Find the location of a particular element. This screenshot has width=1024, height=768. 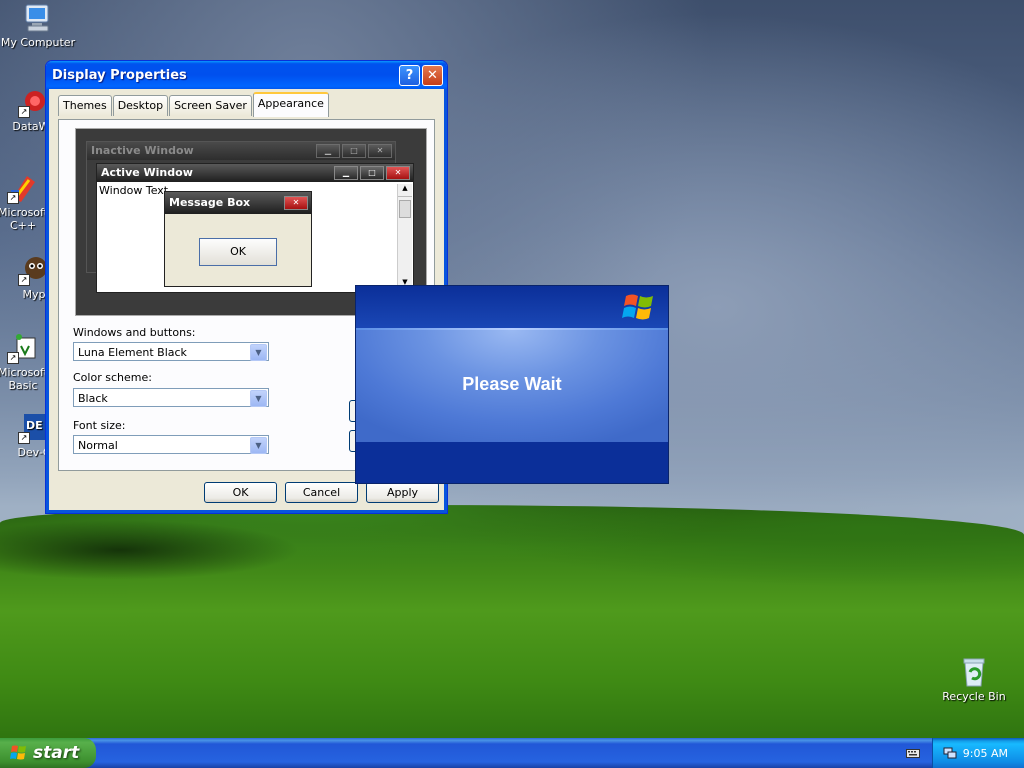

ok-button: OK is located at coordinates (240, 492).